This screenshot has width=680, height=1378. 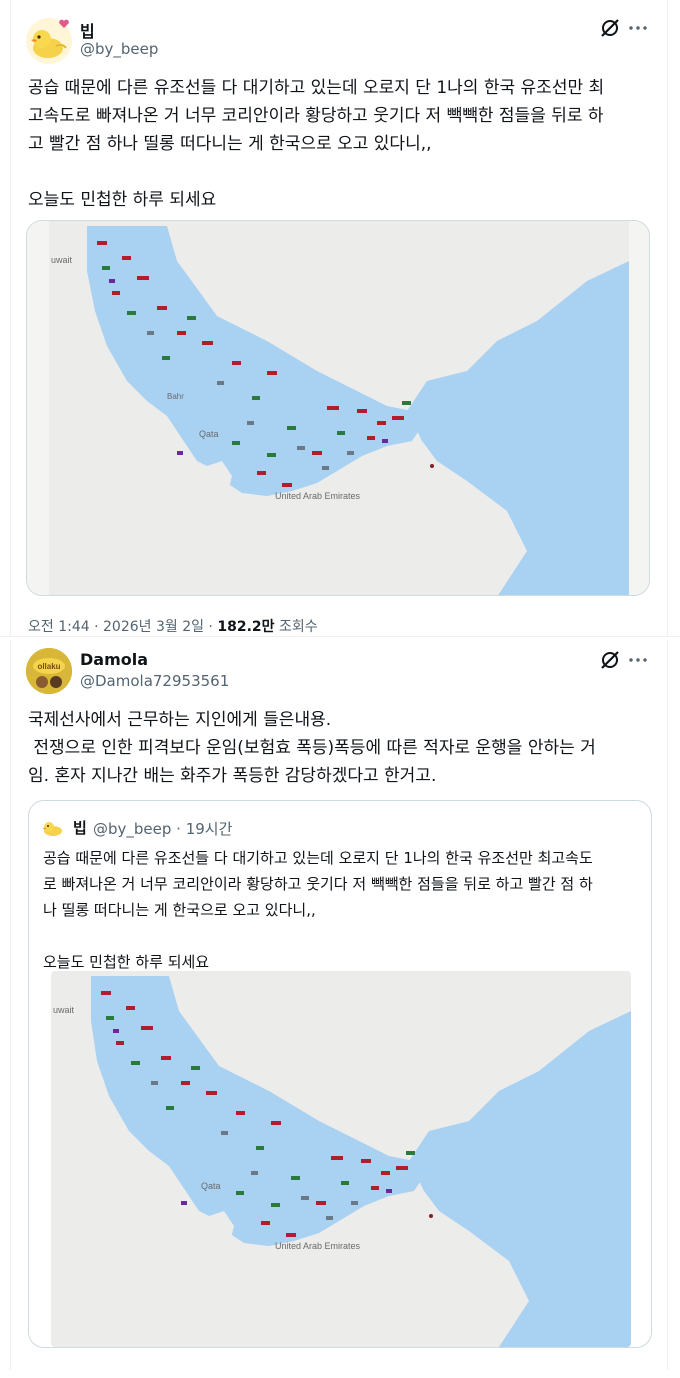 I want to click on avatar: ollaku, so click(x=49, y=671).